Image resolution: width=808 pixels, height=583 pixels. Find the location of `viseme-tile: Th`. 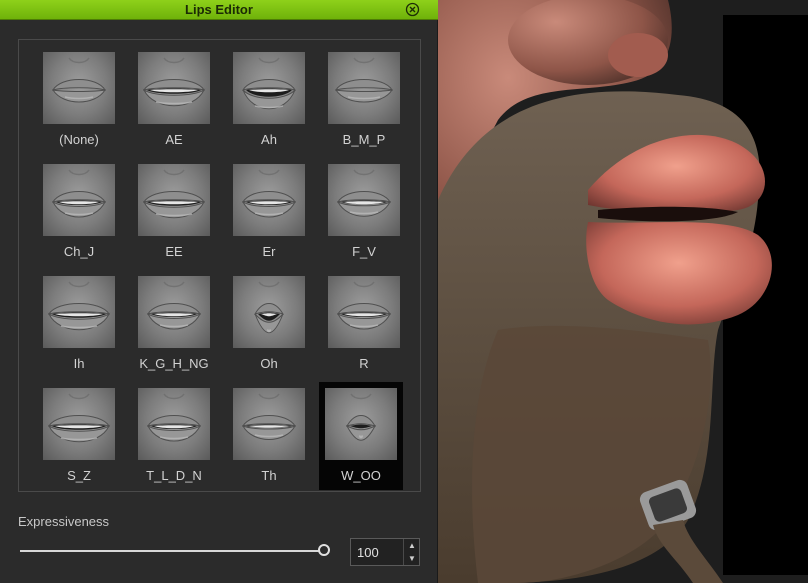

viseme-tile: Th is located at coordinates (269, 436).